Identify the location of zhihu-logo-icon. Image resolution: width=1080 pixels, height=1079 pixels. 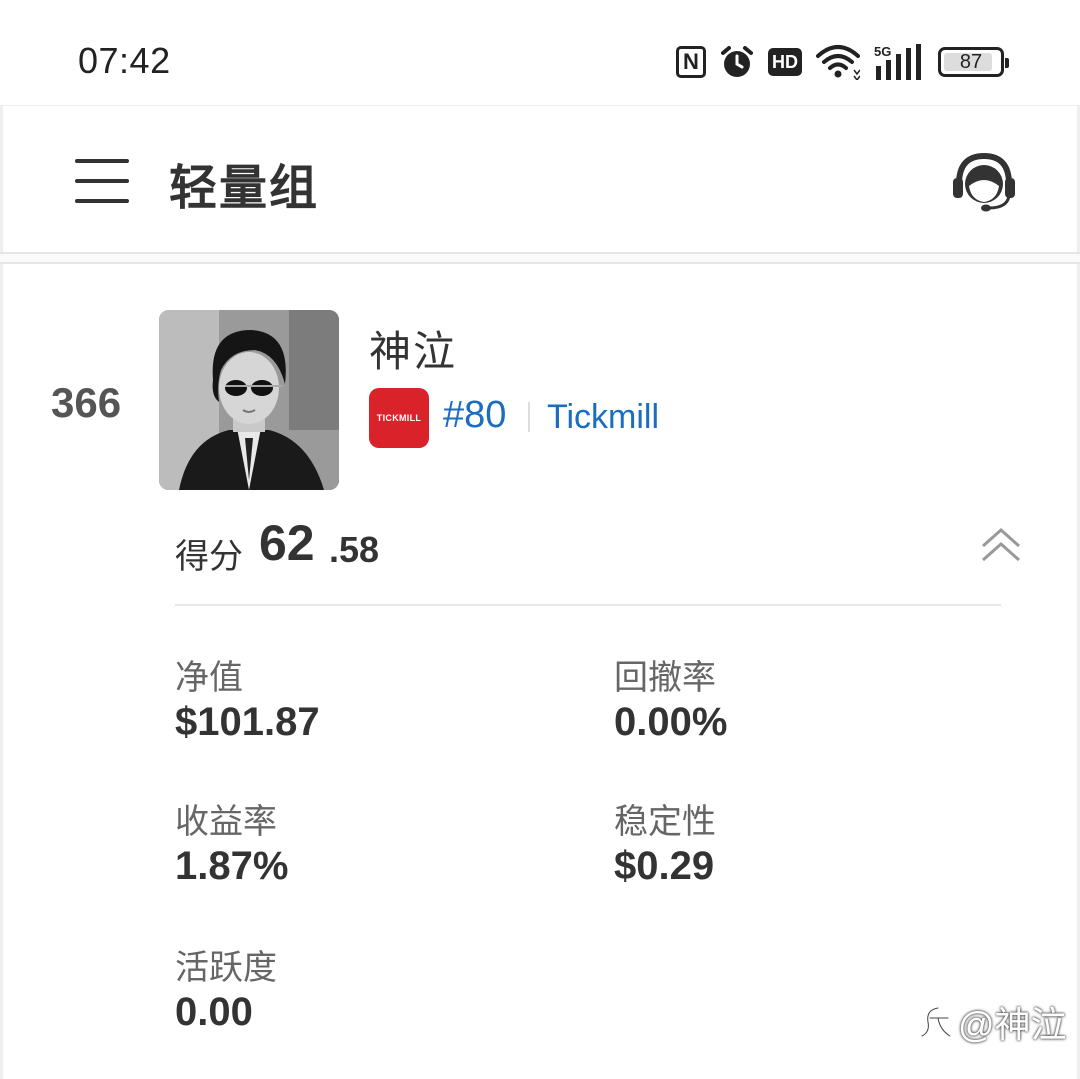
(936, 1022).